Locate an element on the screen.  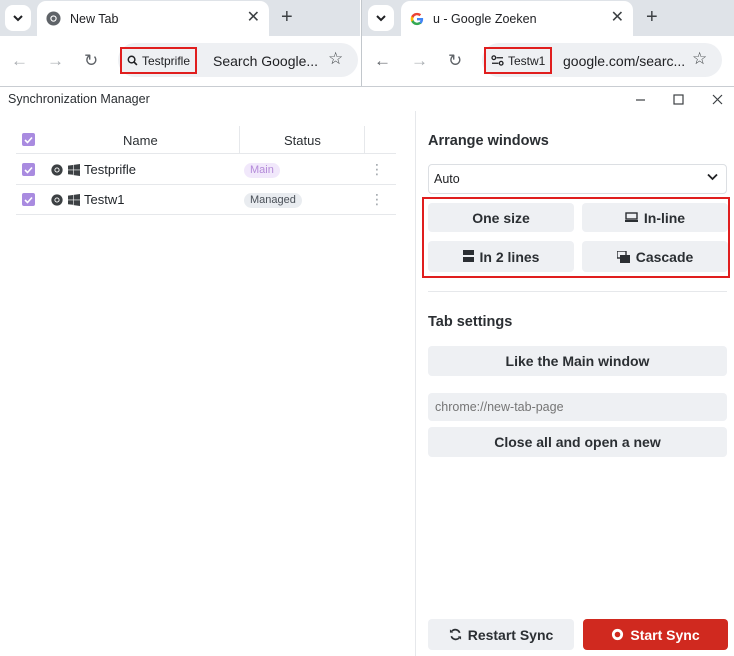
tab-new-tab: New Tab ✕ is located at coordinates (153, 18).